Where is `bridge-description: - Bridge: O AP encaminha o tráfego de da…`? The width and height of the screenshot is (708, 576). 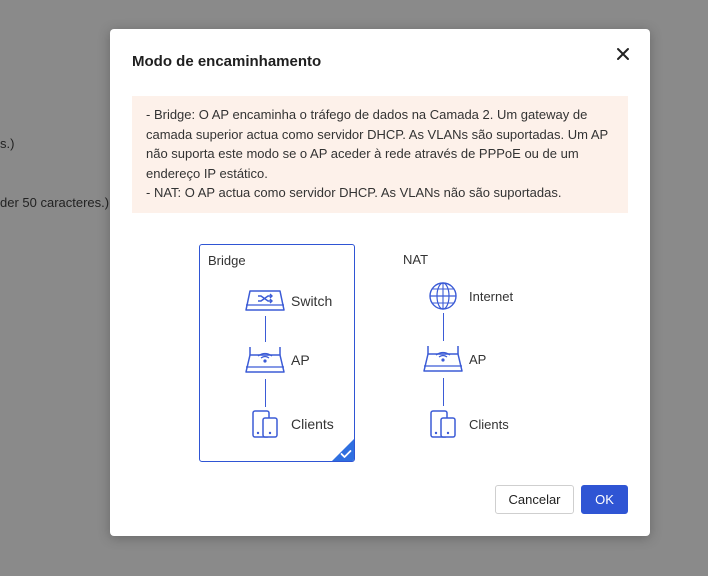
bridge-description: - Bridge: O AP encaminha o tráfego de da… is located at coordinates (377, 144).